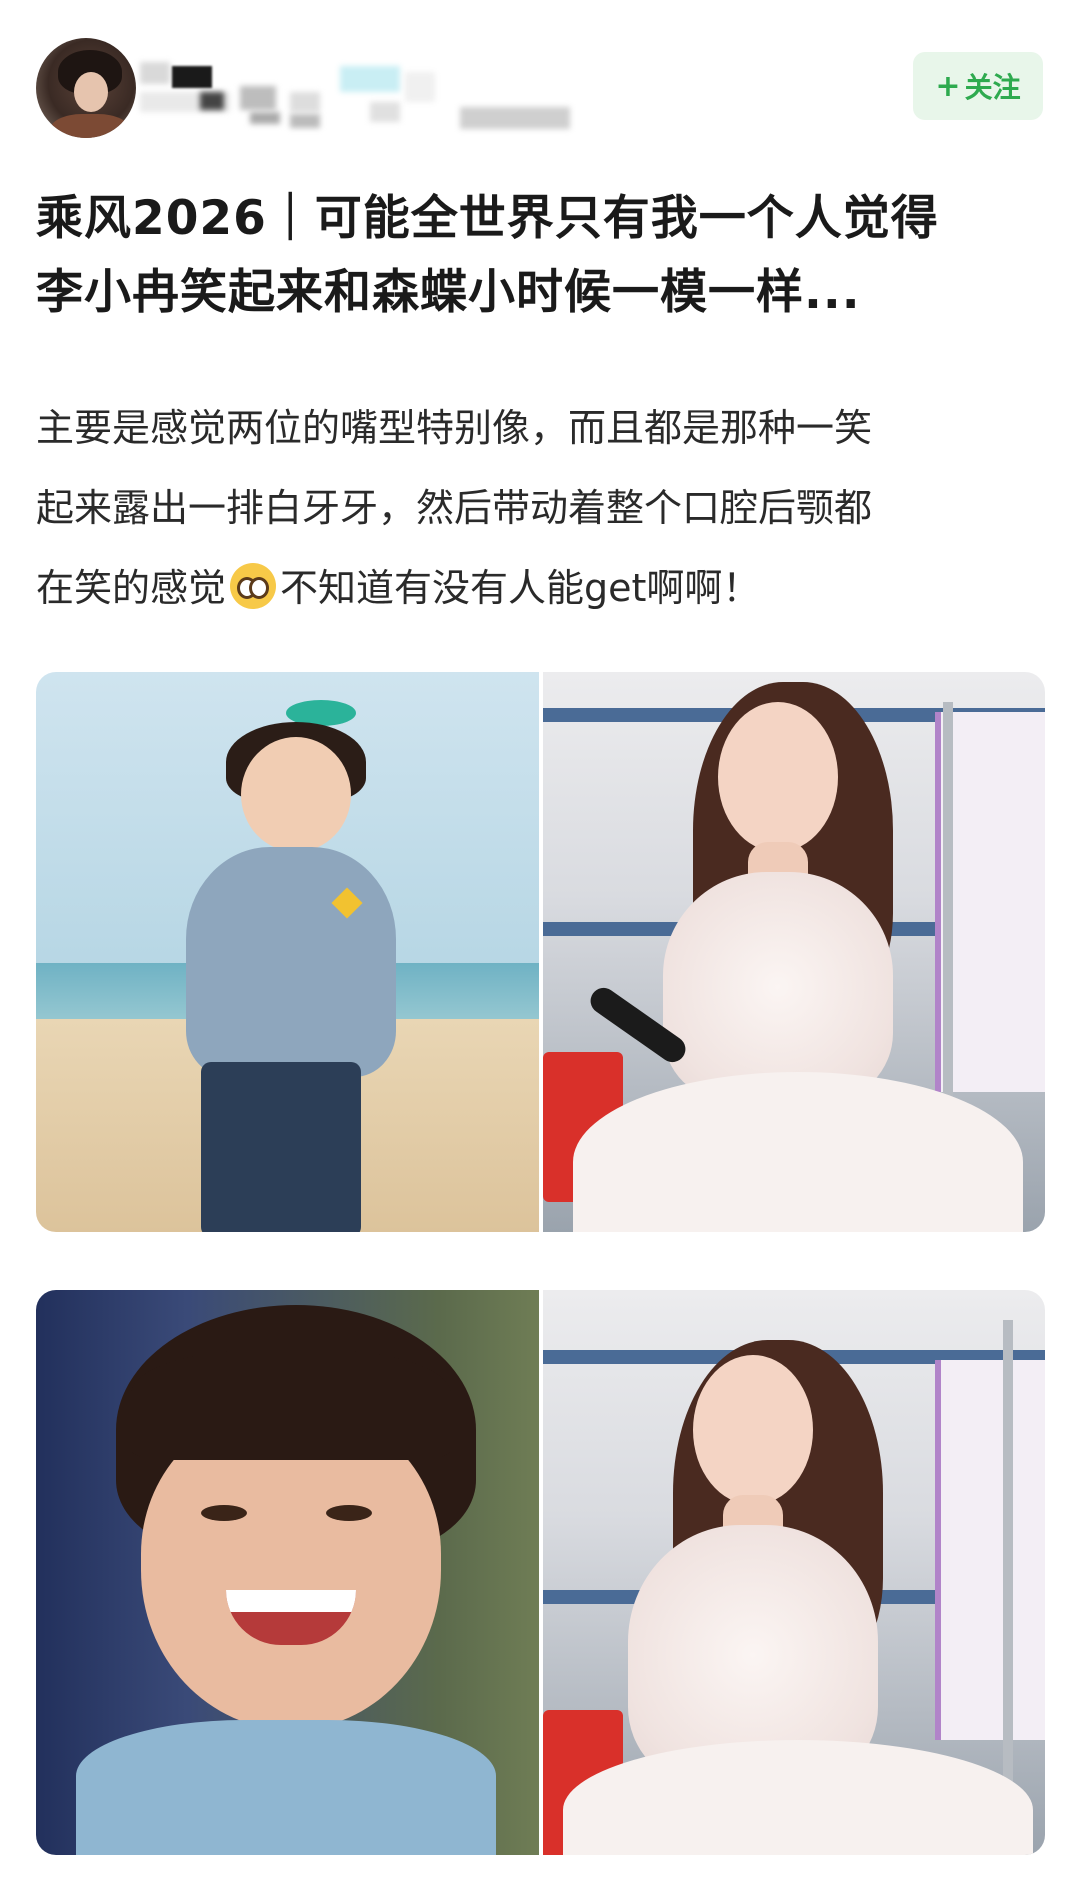  Describe the element at coordinates (355, 92) in the screenshot. I see `author-name-redacted` at that location.